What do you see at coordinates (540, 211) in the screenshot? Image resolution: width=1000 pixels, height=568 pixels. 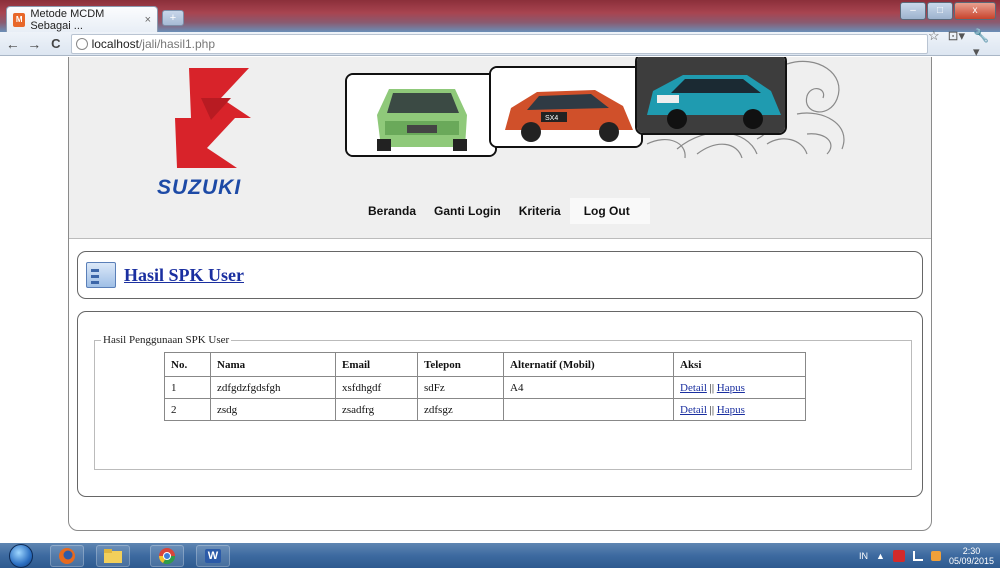 I see `menu-item-kriteria: Kriteria` at bounding box center [540, 211].